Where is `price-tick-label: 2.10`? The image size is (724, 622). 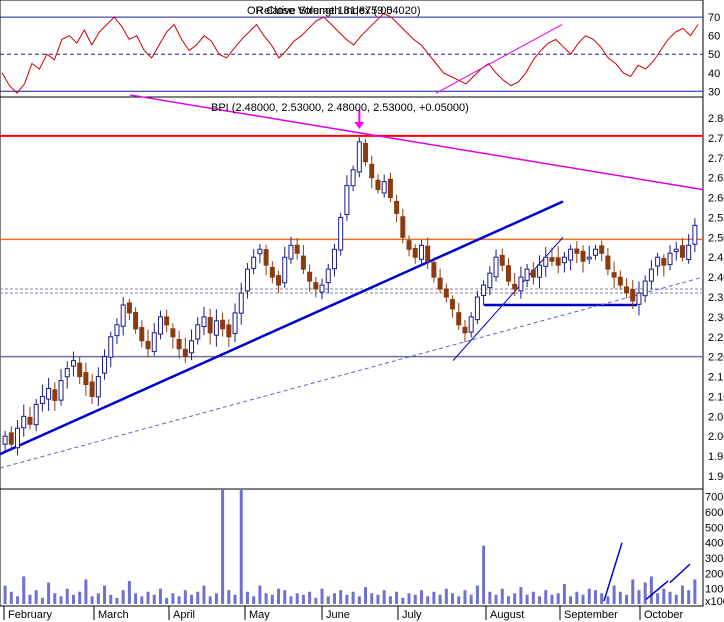 price-tick-label: 2.10 is located at coordinates (716, 397).